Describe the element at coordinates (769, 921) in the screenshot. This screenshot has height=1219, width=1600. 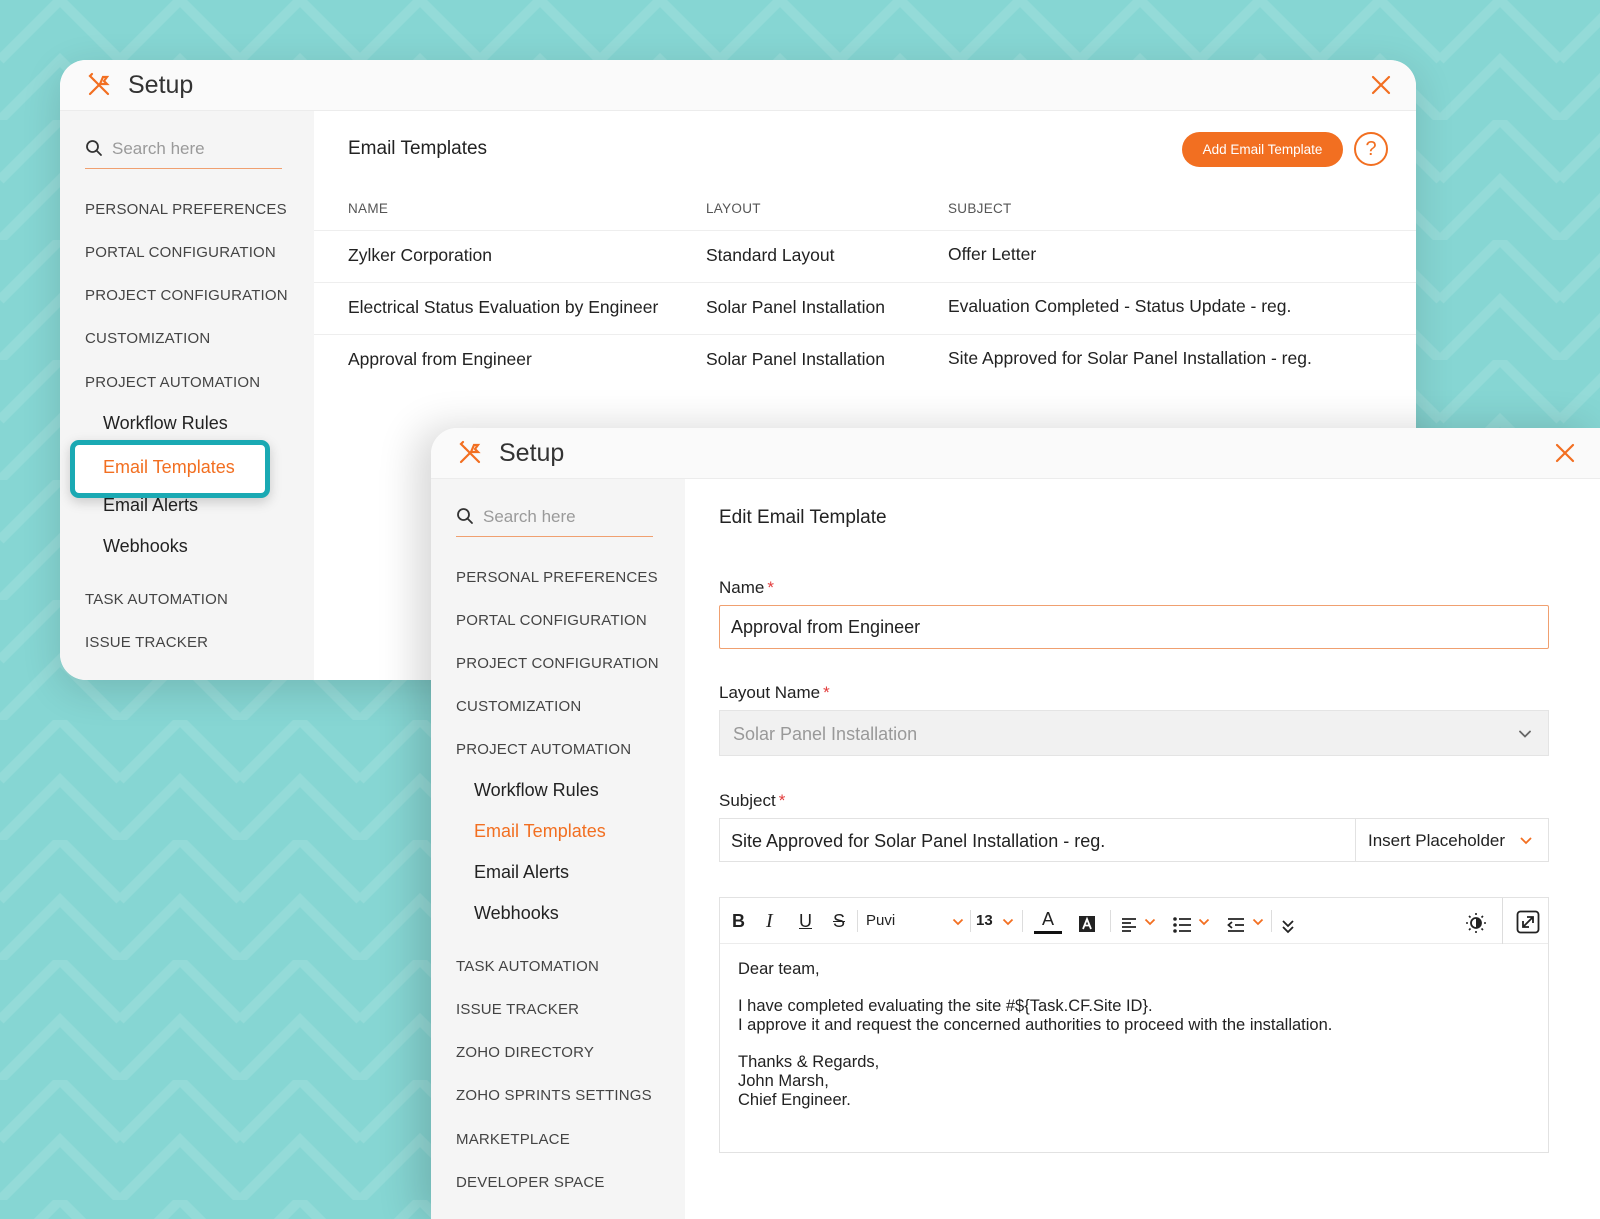
I see `italic-button: I` at that location.